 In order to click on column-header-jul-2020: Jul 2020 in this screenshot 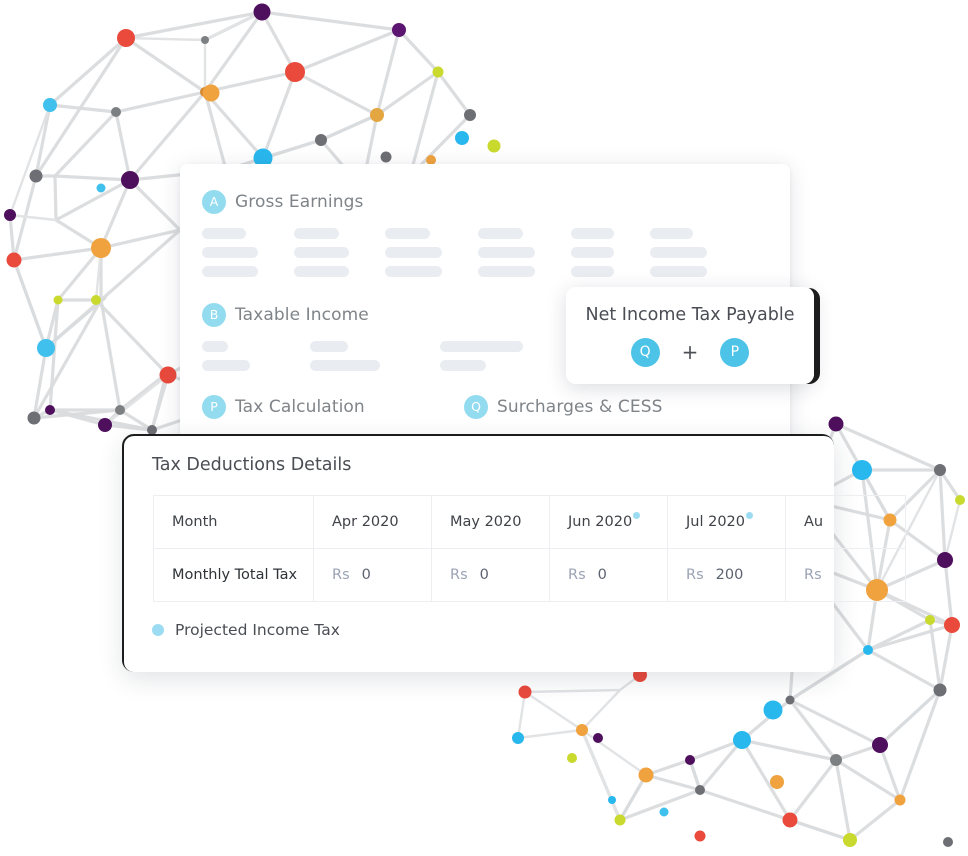, I will do `click(726, 522)`.